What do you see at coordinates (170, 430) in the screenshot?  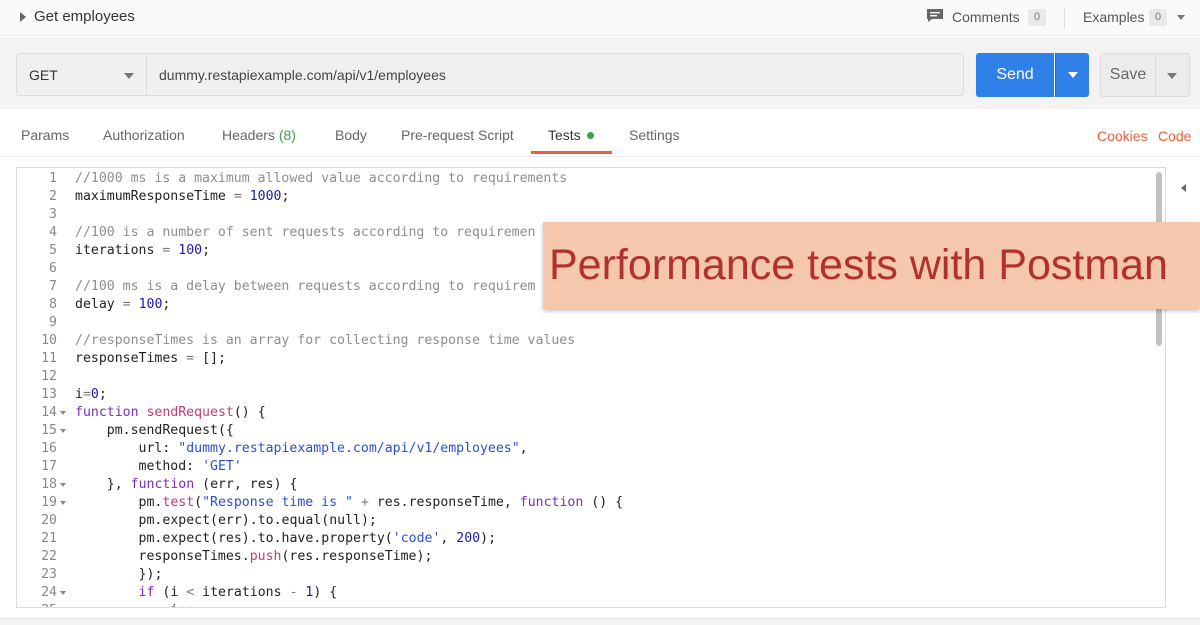 I see `code-text: pm.sendRequest({` at bounding box center [170, 430].